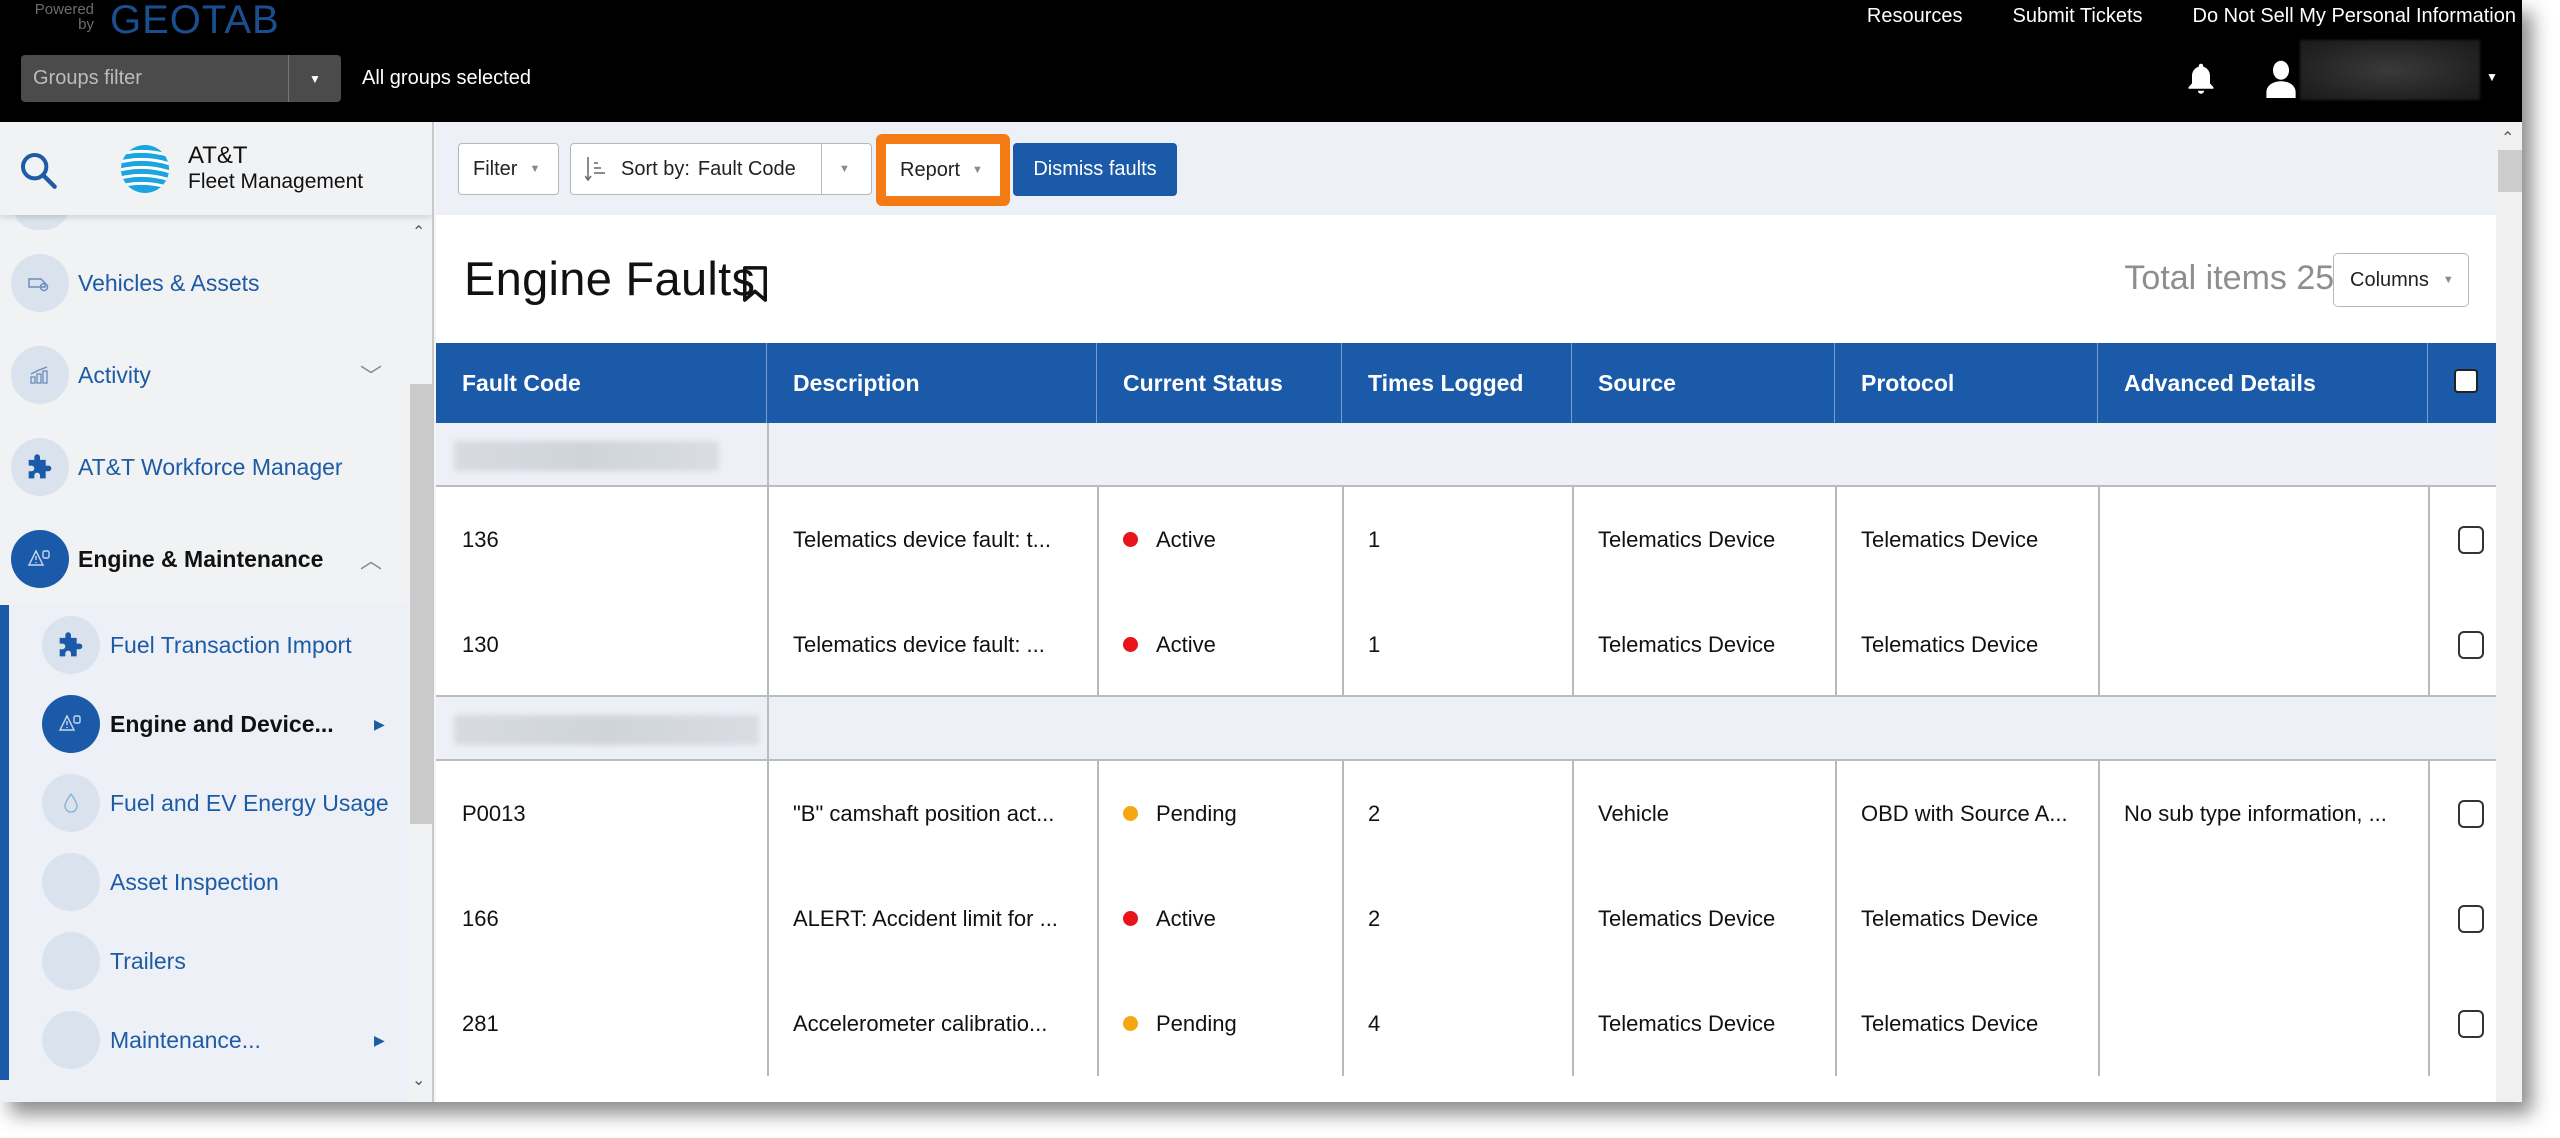 This screenshot has height=1138, width=2560. What do you see at coordinates (2510, 171) in the screenshot?
I see `main-scrollbar-thumb` at bounding box center [2510, 171].